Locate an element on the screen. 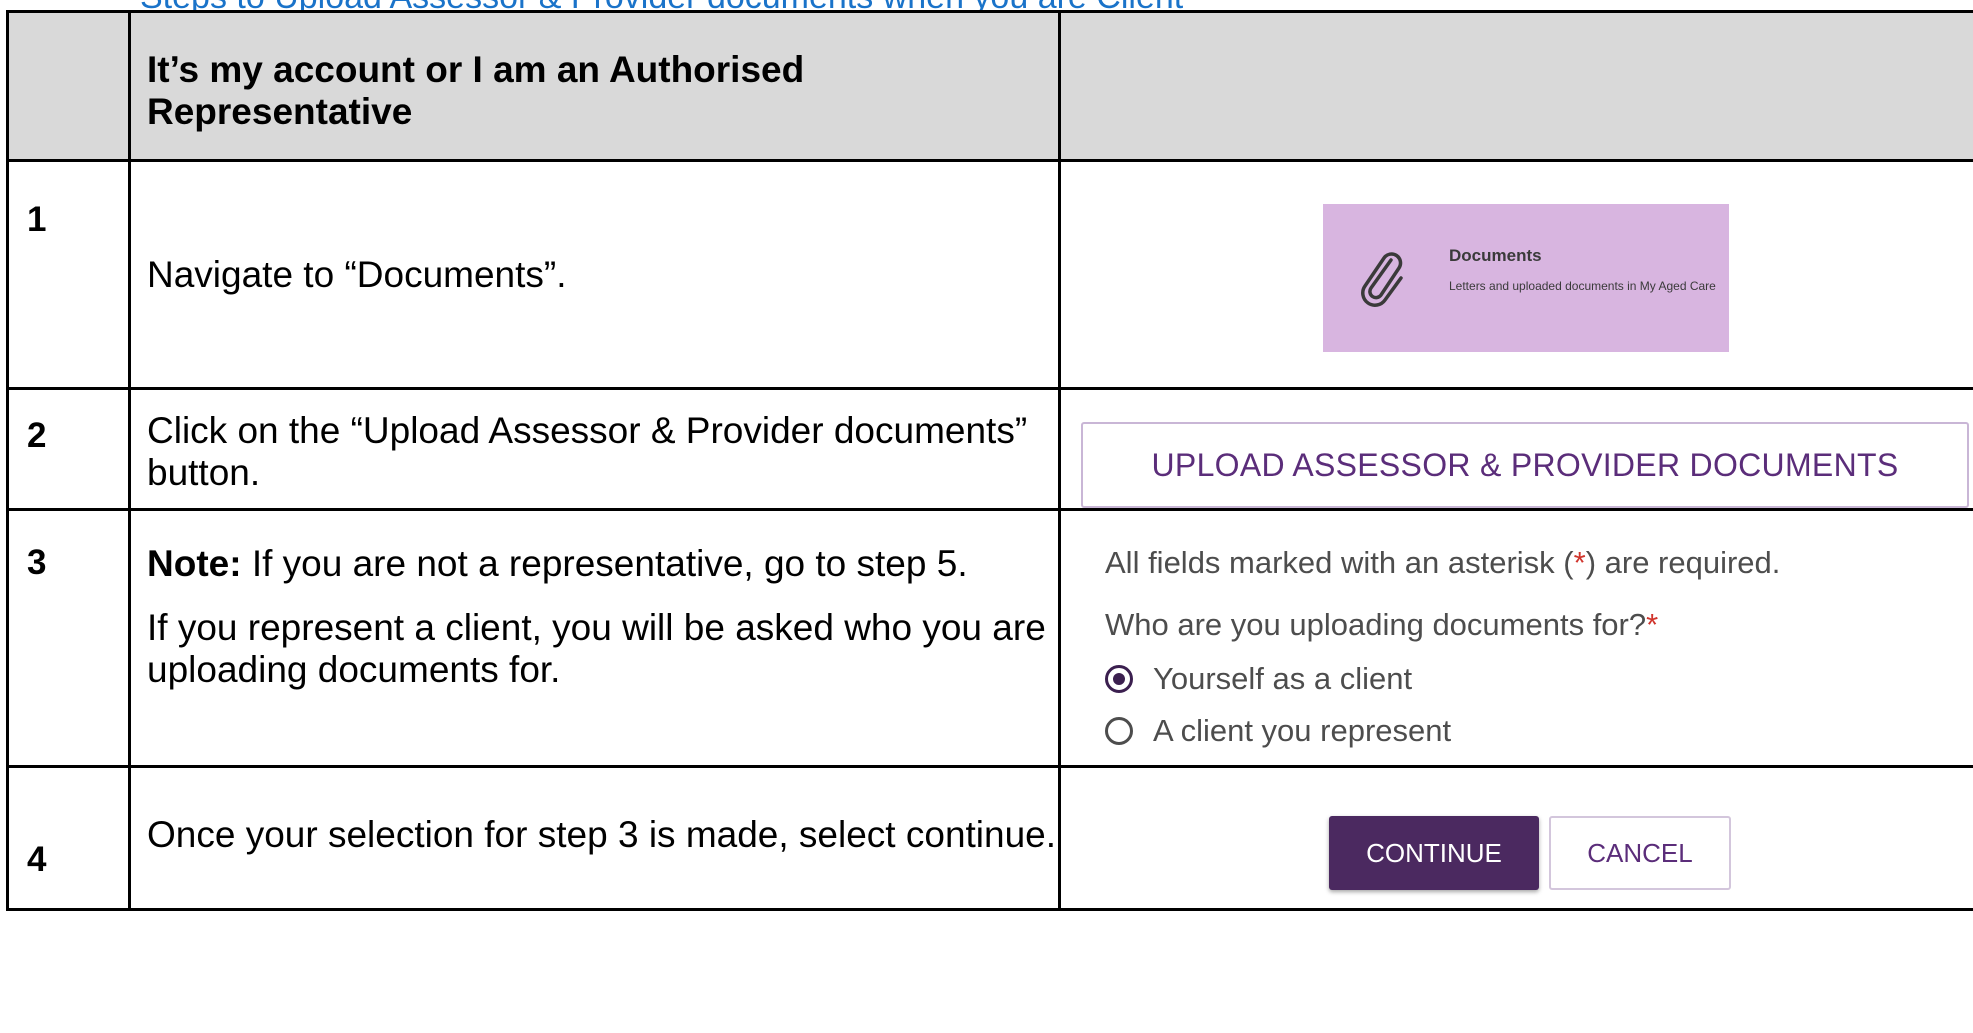 This screenshot has height=1033, width=1973. documents-tile-title: Documents is located at coordinates (1495, 255).